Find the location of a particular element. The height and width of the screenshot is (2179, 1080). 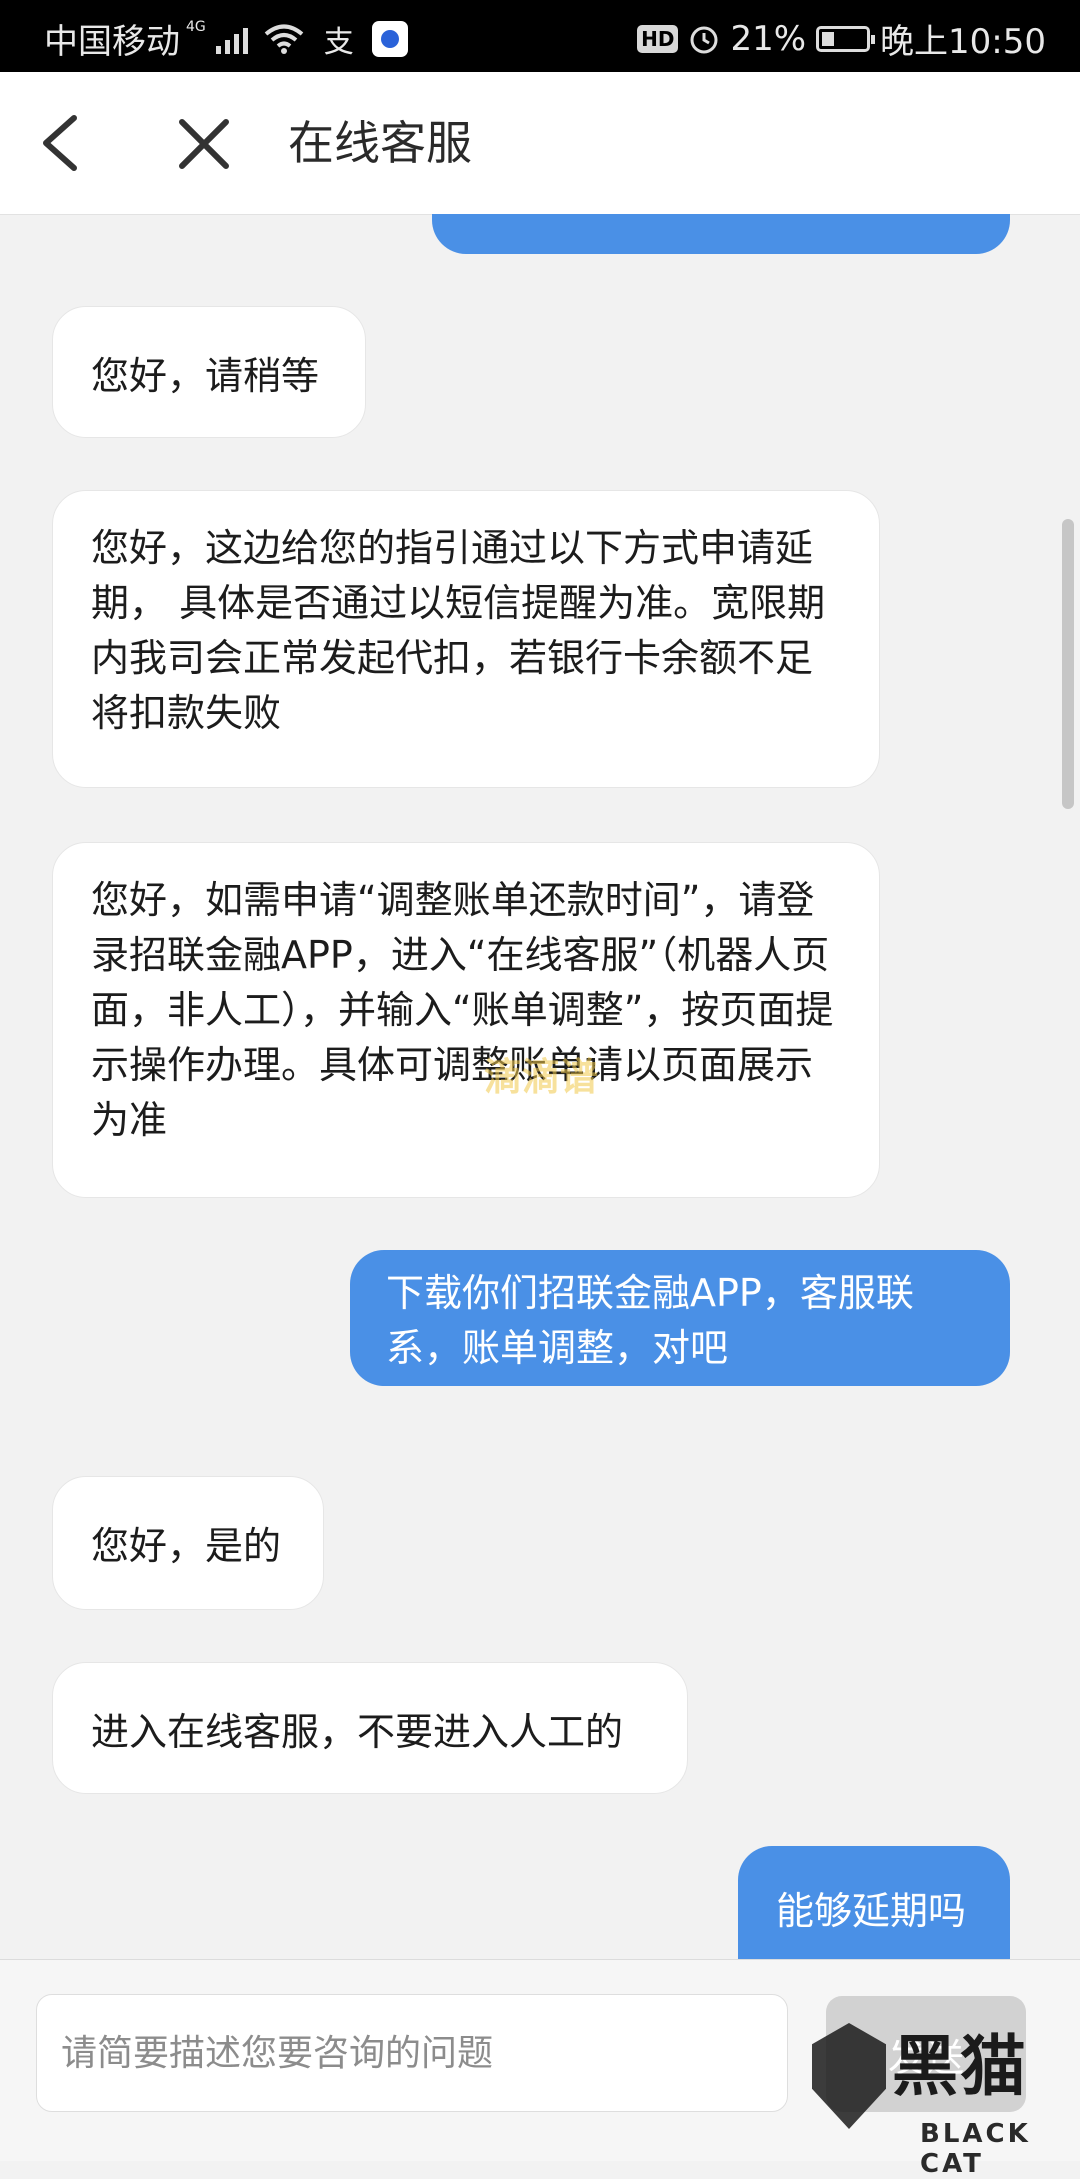

message-bubble-agent: 您好，请稍等 is located at coordinates (209, 372).